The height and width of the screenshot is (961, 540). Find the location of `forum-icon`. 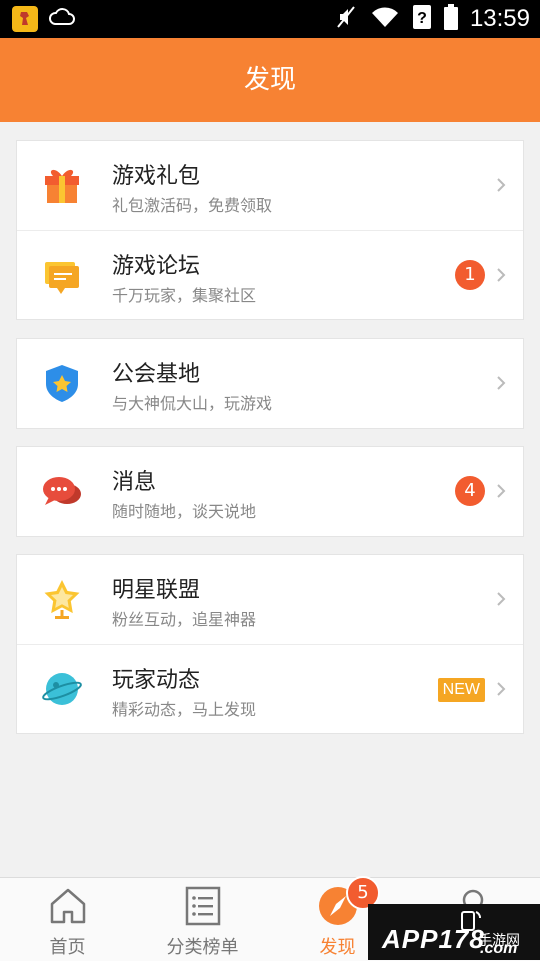

forum-icon is located at coordinates (62, 275).